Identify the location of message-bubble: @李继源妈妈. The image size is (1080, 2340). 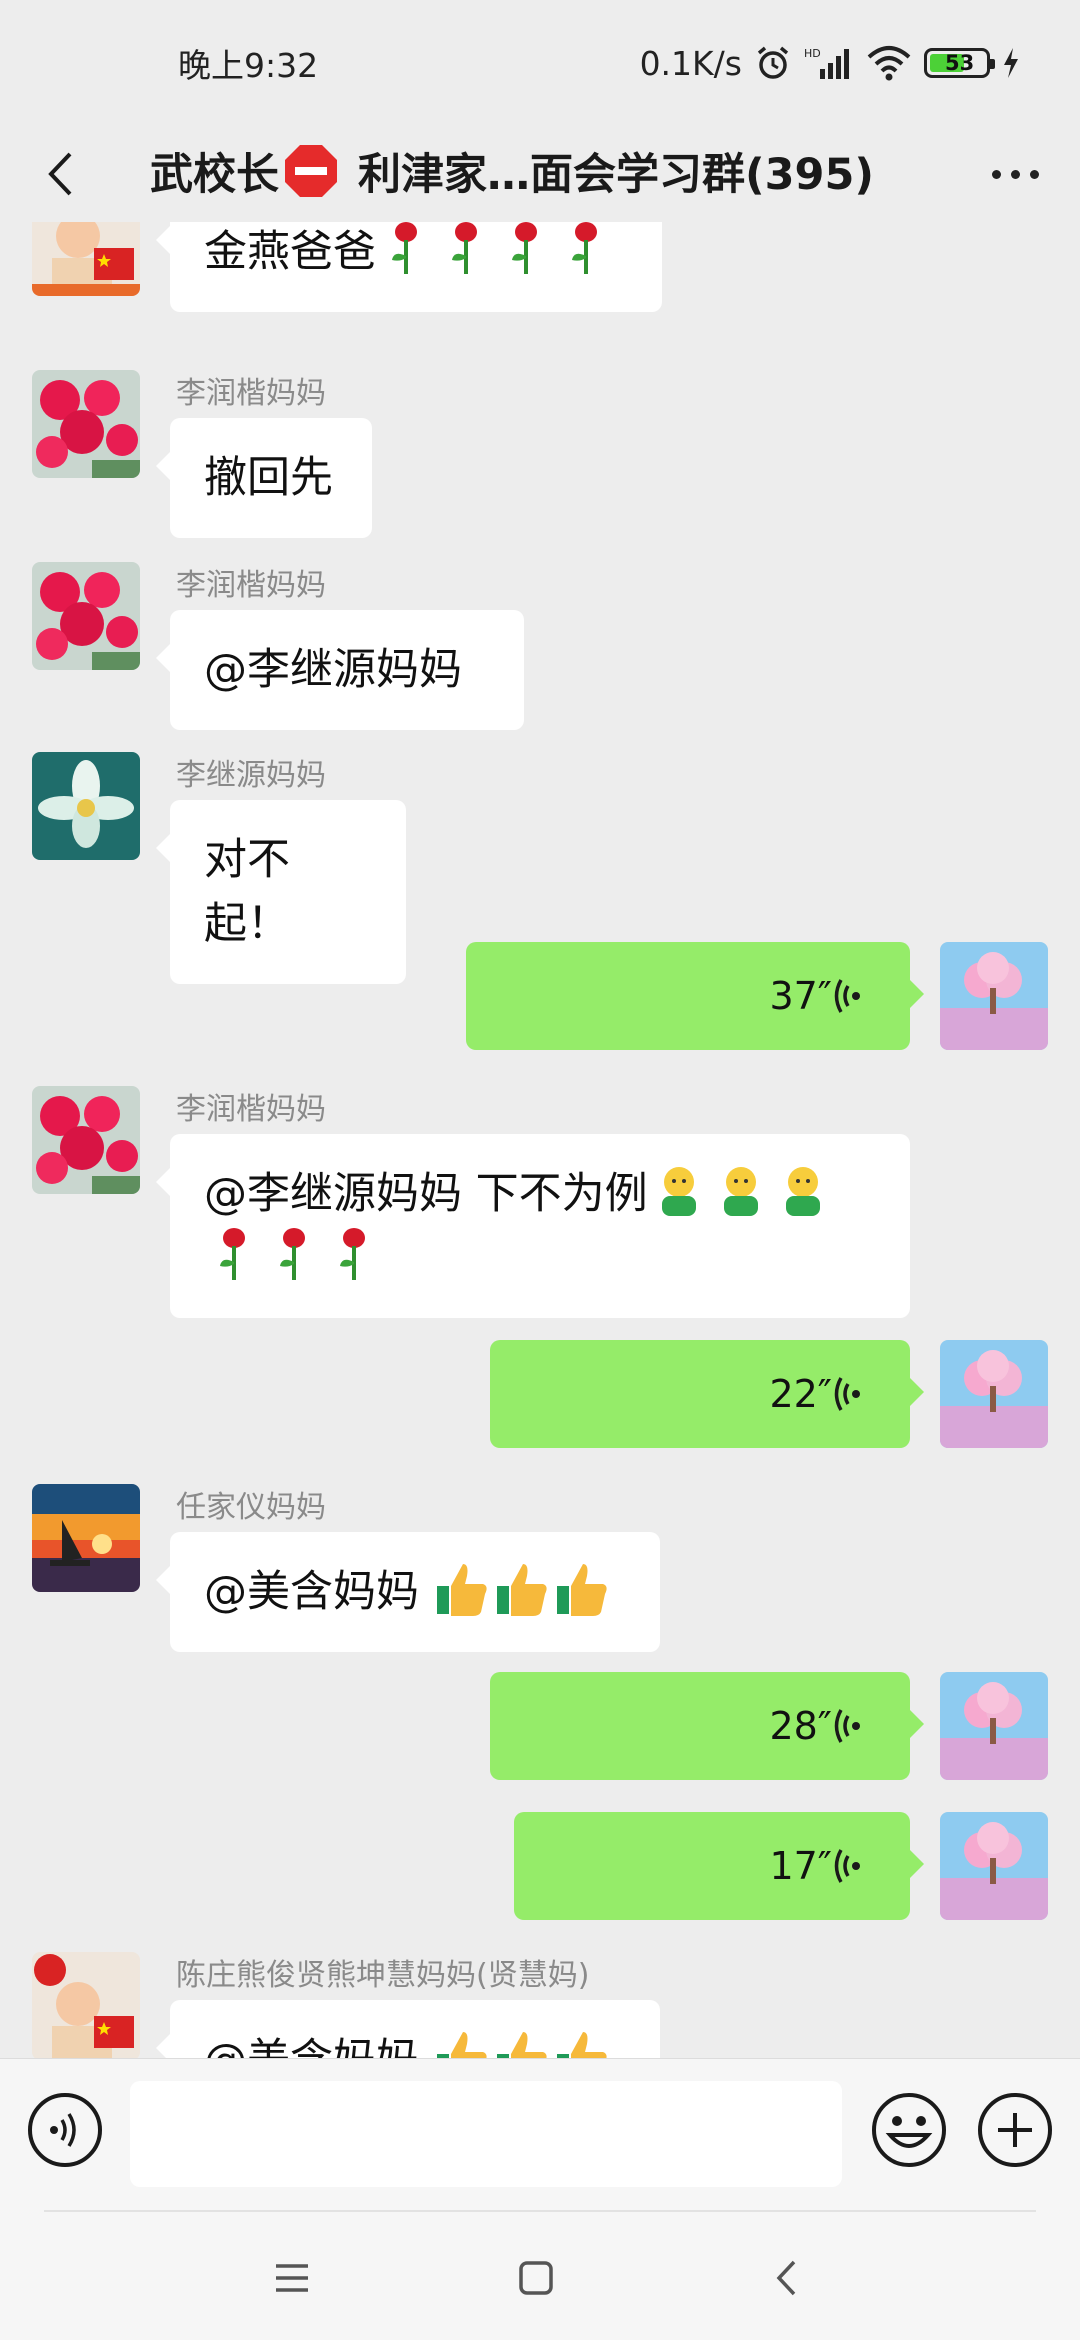
(340, 670).